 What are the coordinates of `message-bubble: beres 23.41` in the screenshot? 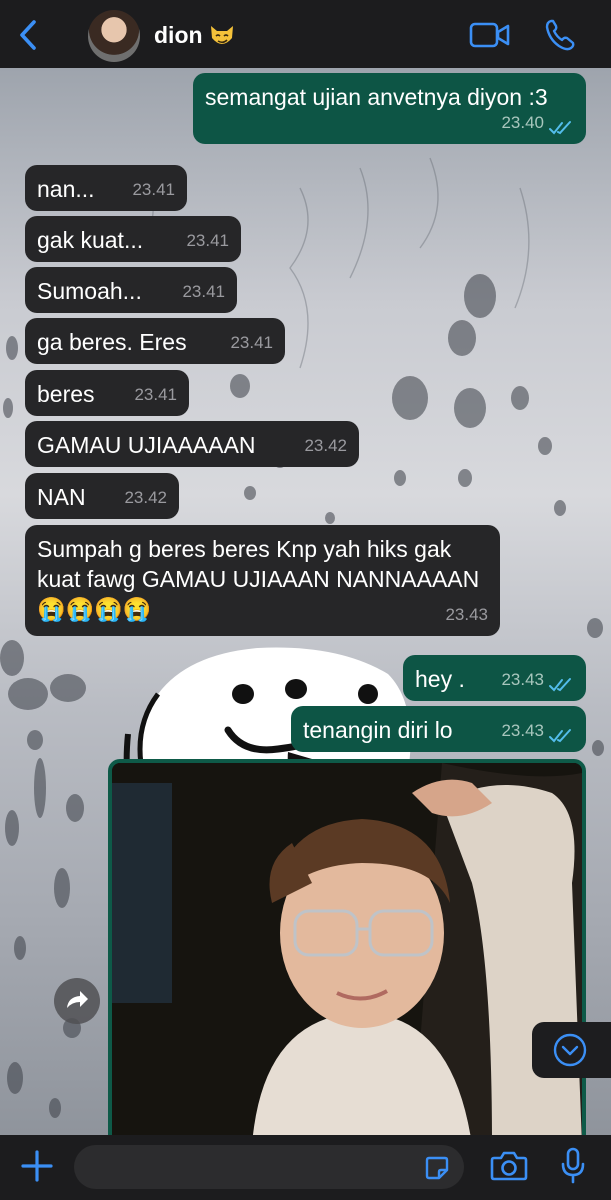 It's located at (107, 393).